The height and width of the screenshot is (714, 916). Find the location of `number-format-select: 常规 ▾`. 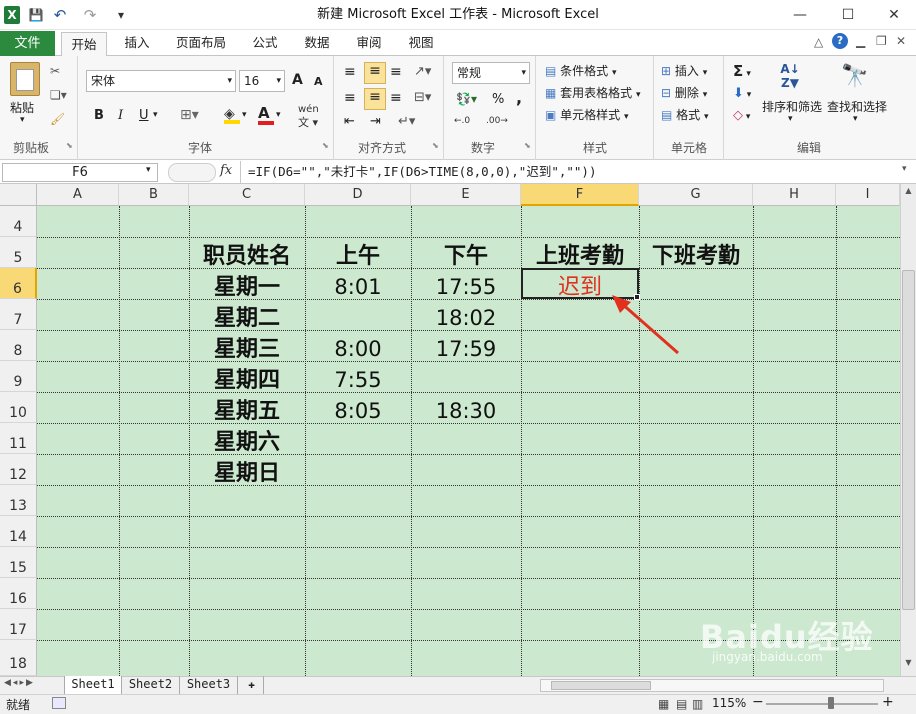

number-format-select: 常规 ▾ is located at coordinates (491, 73).